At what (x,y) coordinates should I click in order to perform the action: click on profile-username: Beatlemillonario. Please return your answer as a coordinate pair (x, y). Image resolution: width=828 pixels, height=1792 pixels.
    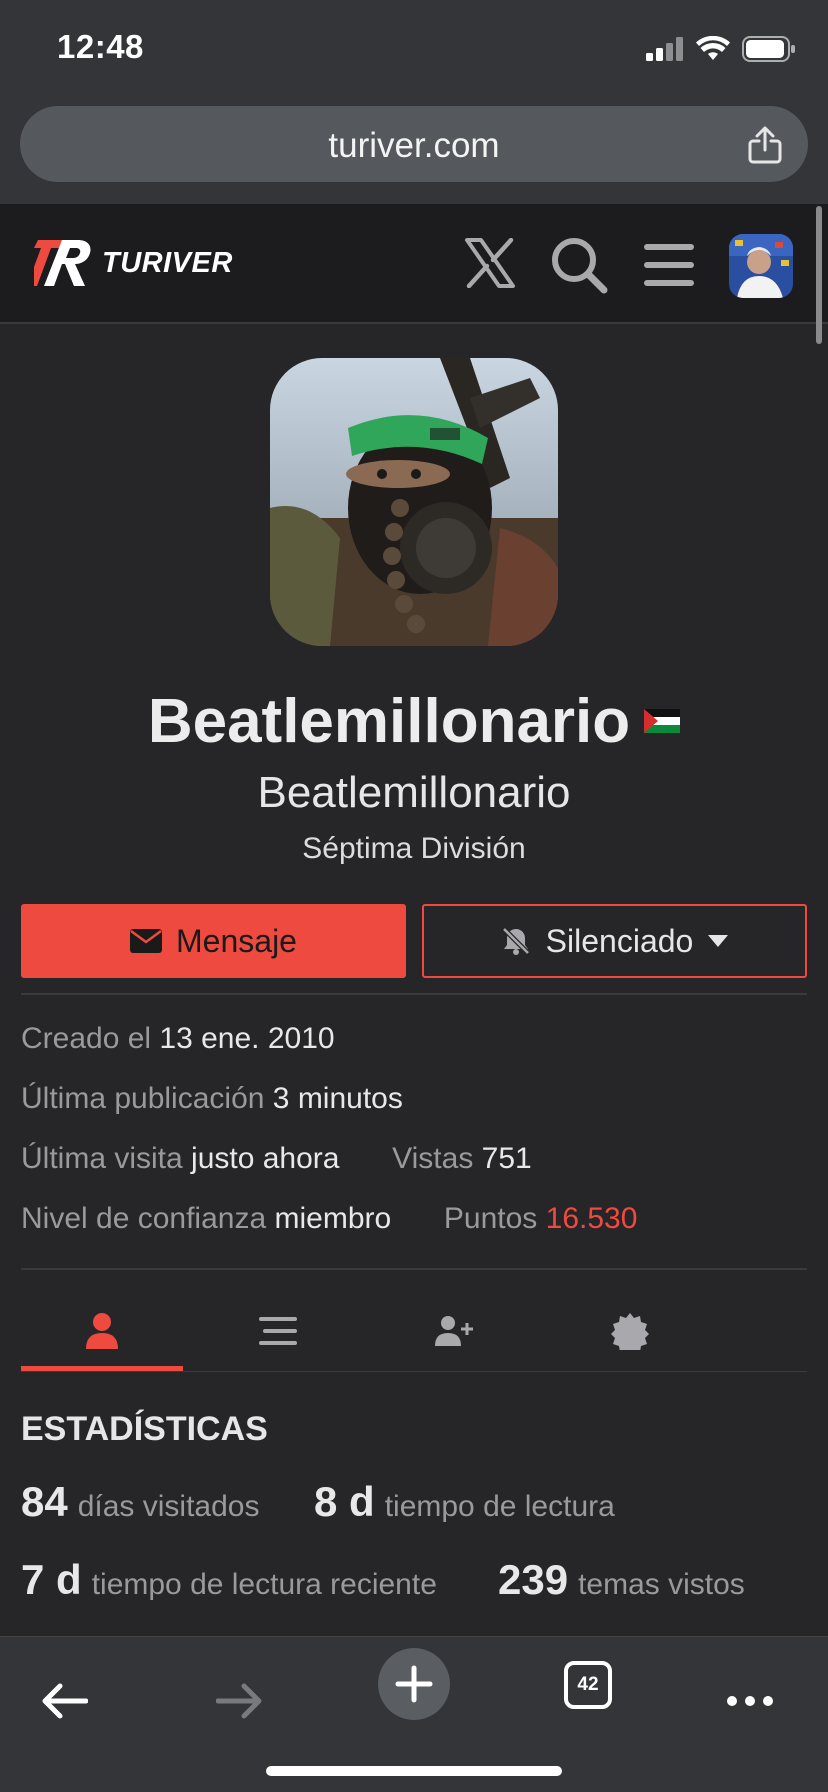
    Looking at the image, I should click on (414, 721).